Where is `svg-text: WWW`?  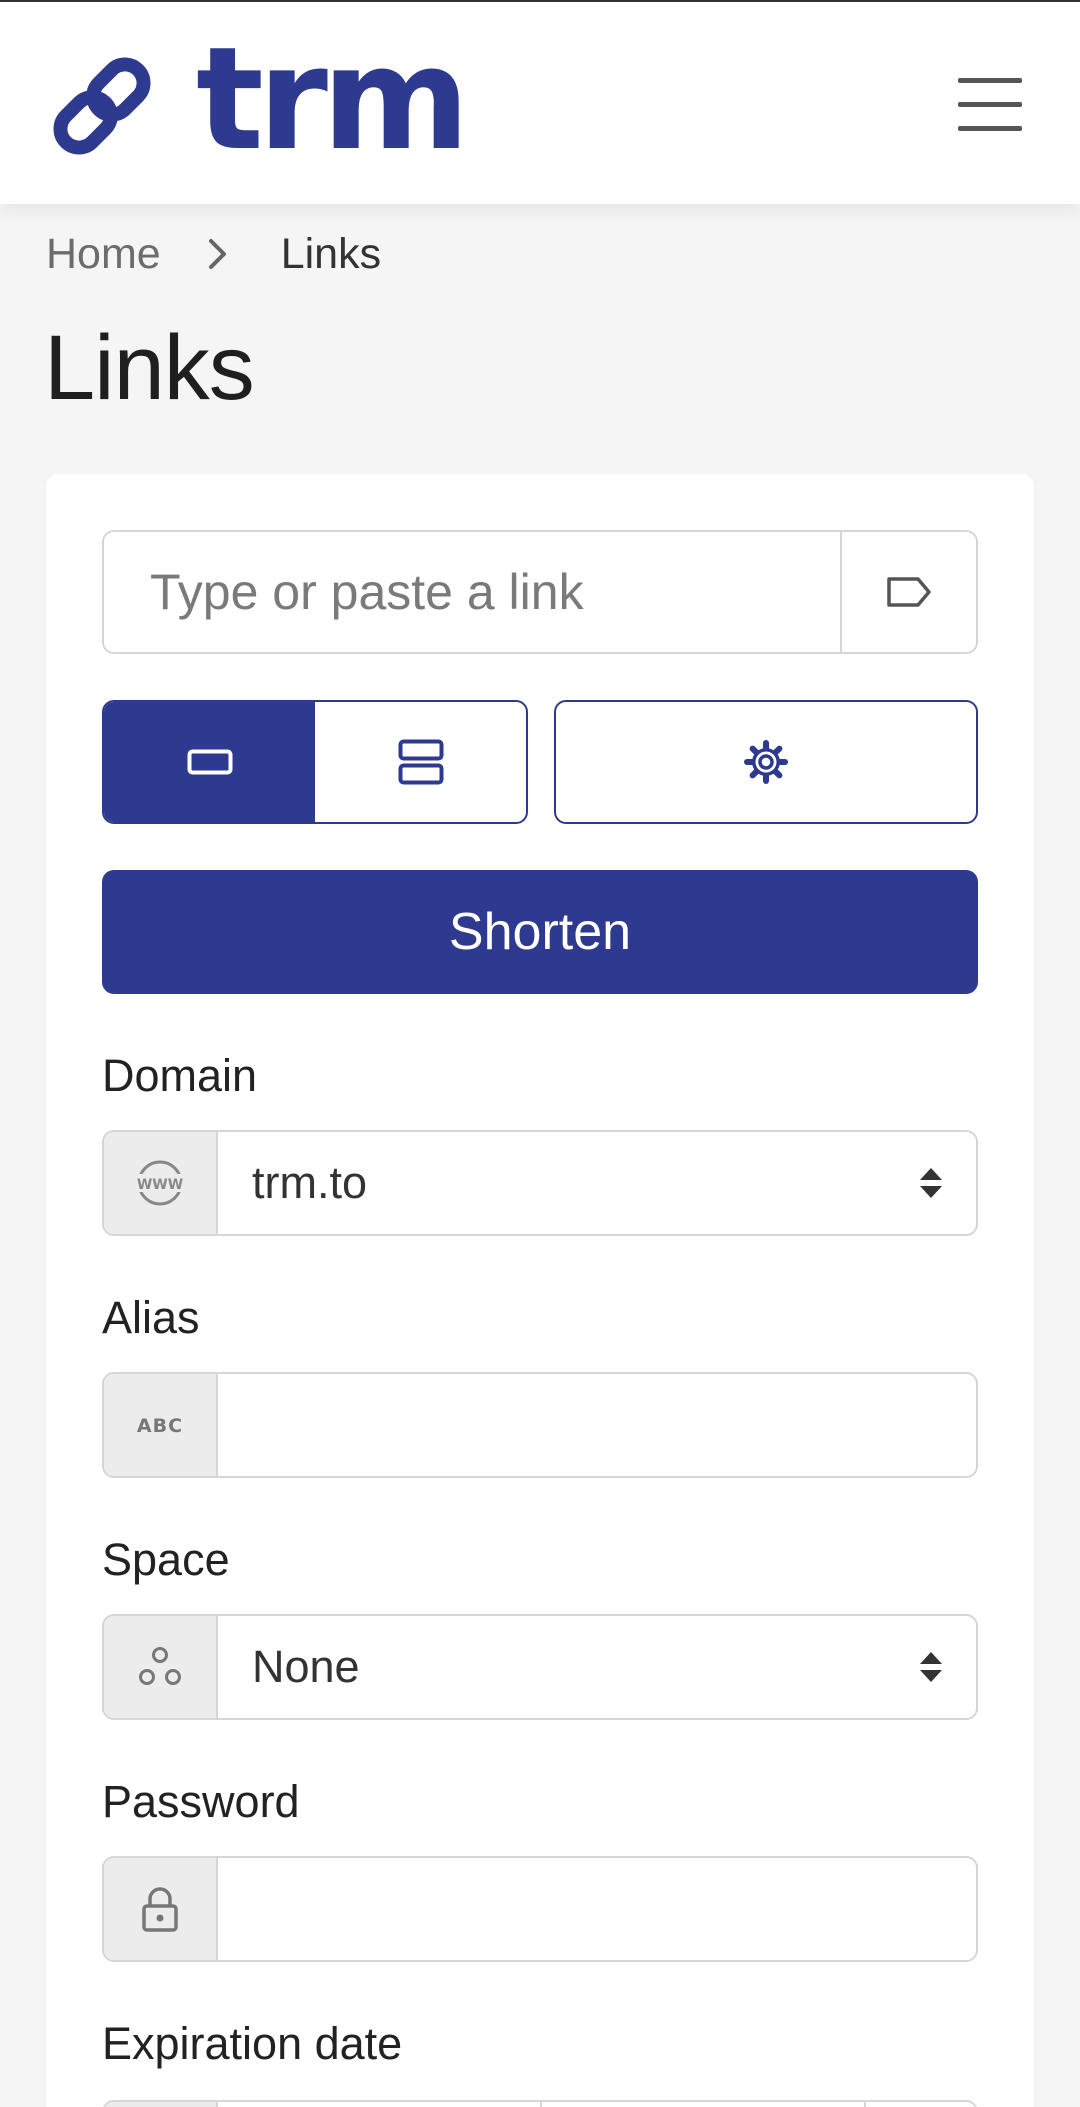 svg-text: WWW is located at coordinates (160, 1185).